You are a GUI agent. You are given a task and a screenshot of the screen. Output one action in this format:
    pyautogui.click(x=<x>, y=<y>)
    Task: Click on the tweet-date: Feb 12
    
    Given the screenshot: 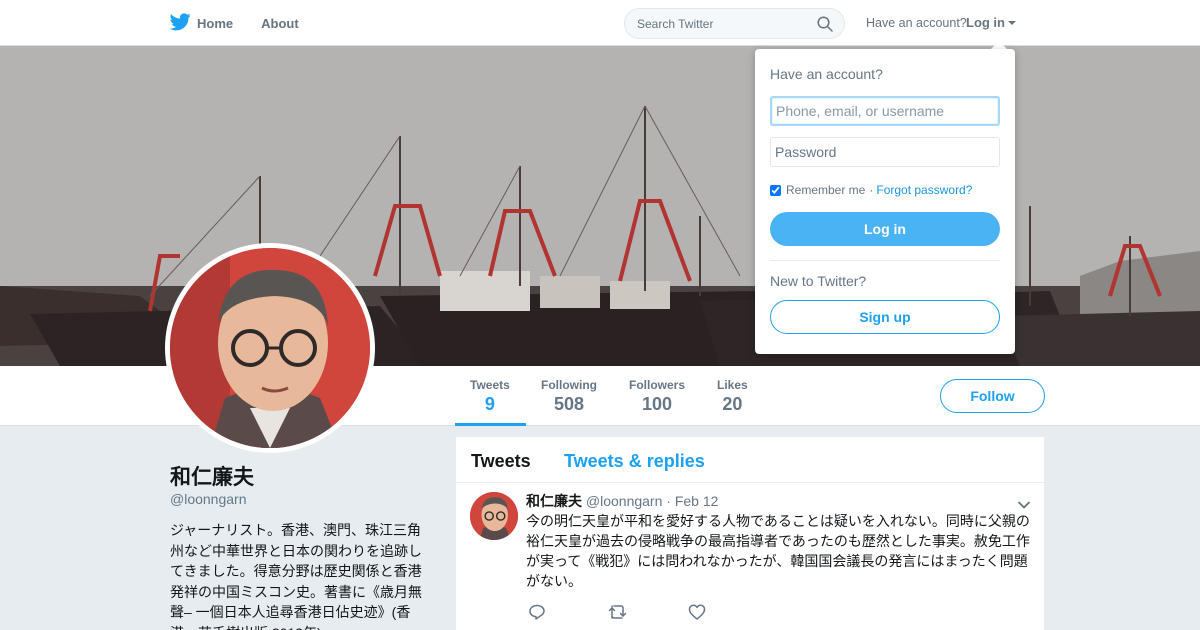 What is the action you would take?
    pyautogui.click(x=697, y=501)
    